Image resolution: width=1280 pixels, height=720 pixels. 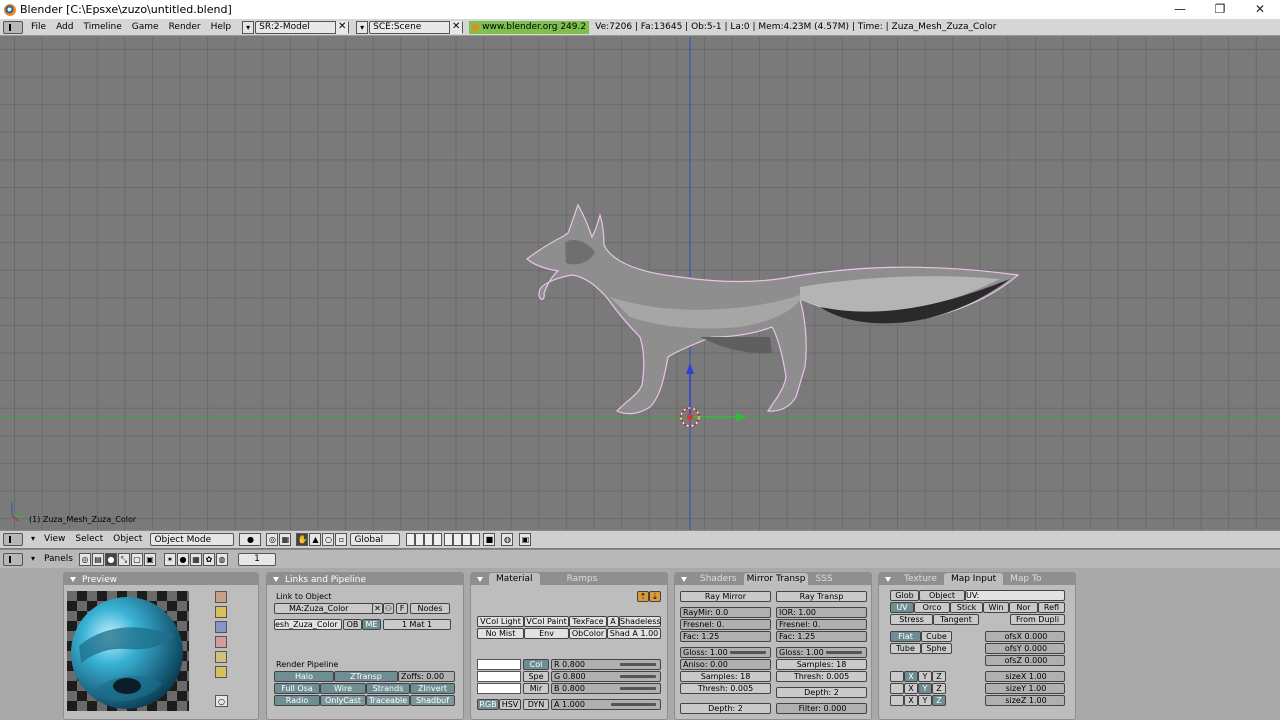 What do you see at coordinates (362, 27) in the screenshot?
I see `scene-browse-icon: ▾` at bounding box center [362, 27].